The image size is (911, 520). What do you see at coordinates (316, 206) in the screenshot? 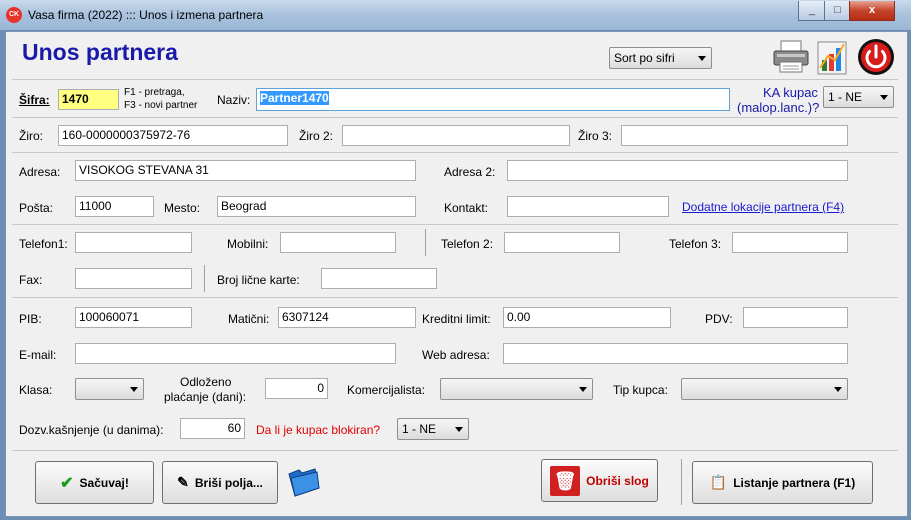
I see `mesto-input: Beograd` at bounding box center [316, 206].